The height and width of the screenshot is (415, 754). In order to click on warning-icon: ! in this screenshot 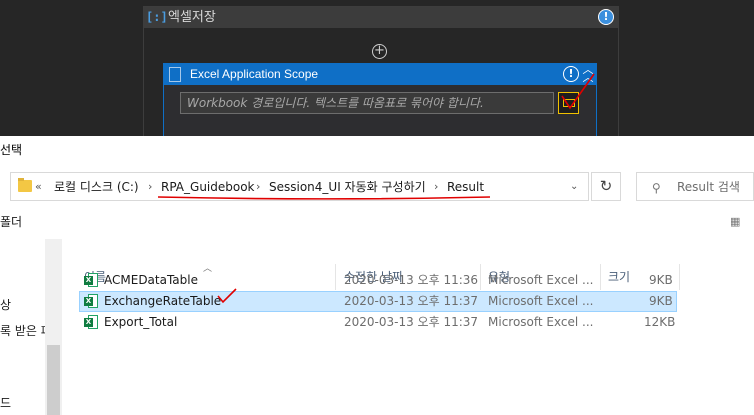, I will do `click(606, 17)`.